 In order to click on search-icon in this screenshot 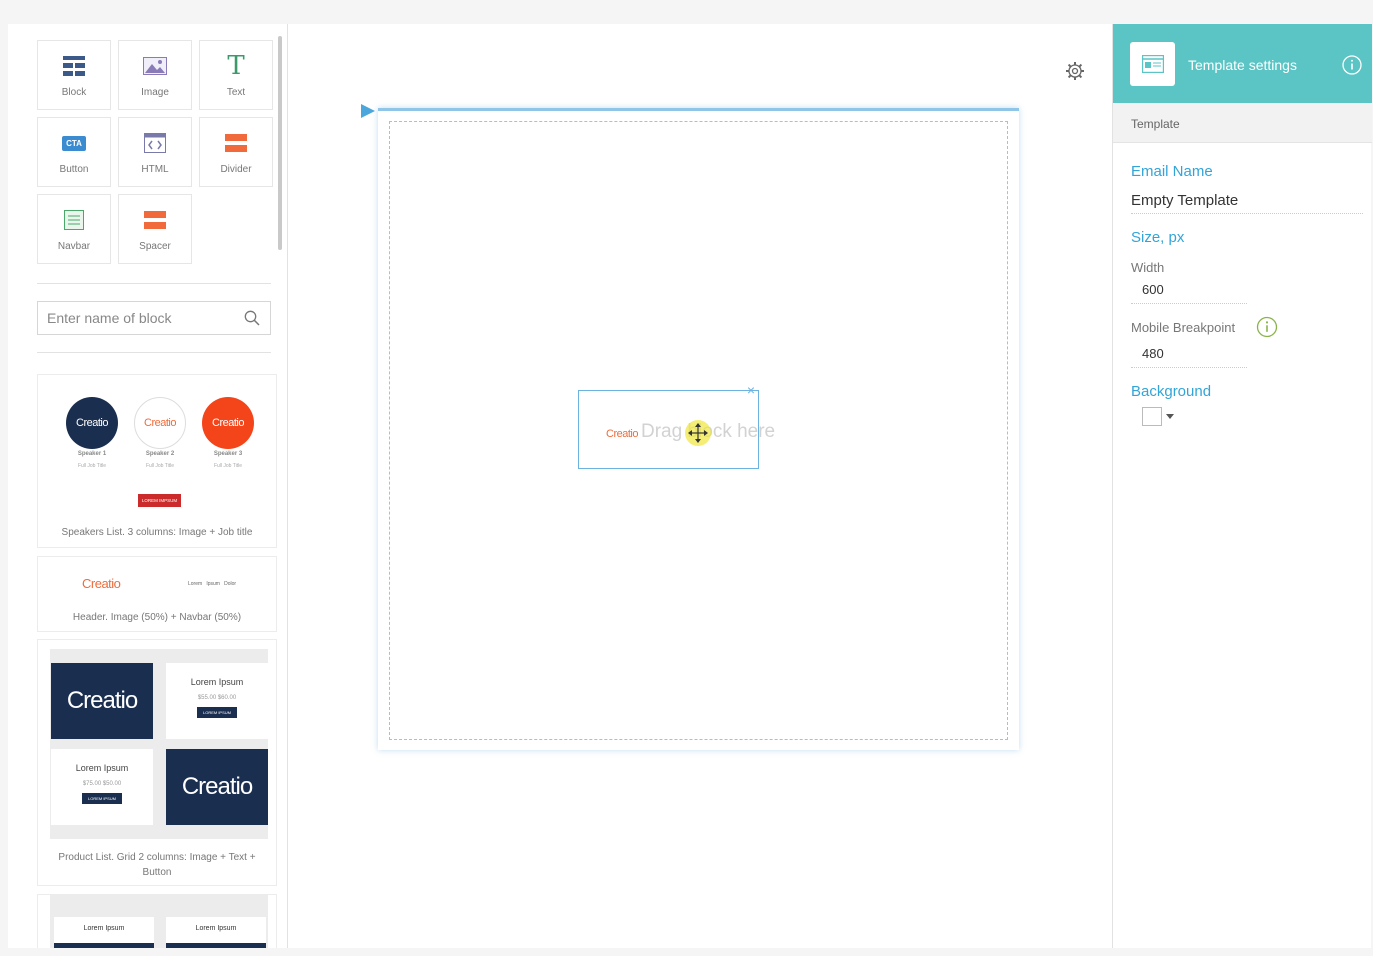, I will do `click(252, 320)`.